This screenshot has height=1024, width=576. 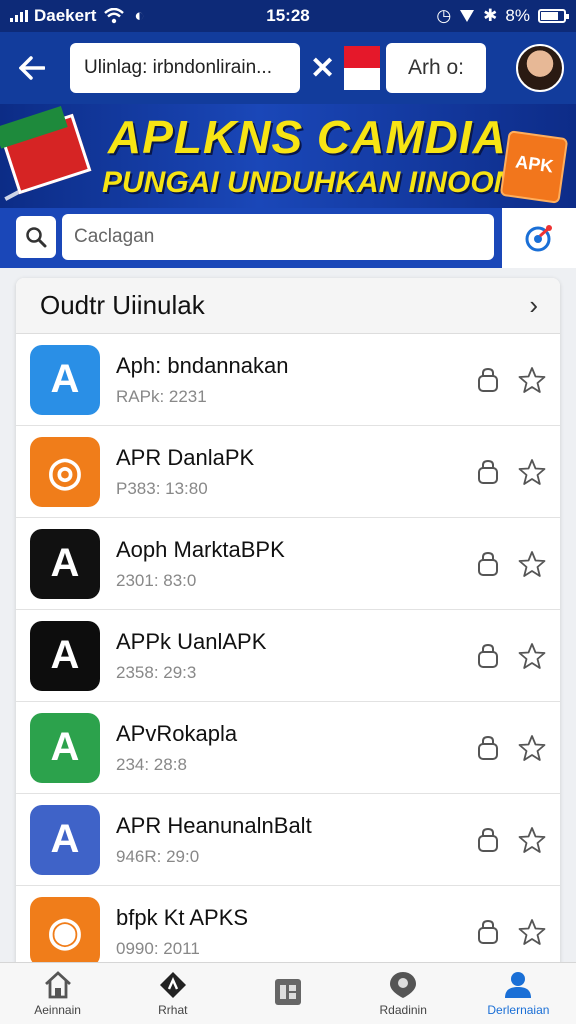 What do you see at coordinates (362, 68) in the screenshot?
I see `flag-icon` at bounding box center [362, 68].